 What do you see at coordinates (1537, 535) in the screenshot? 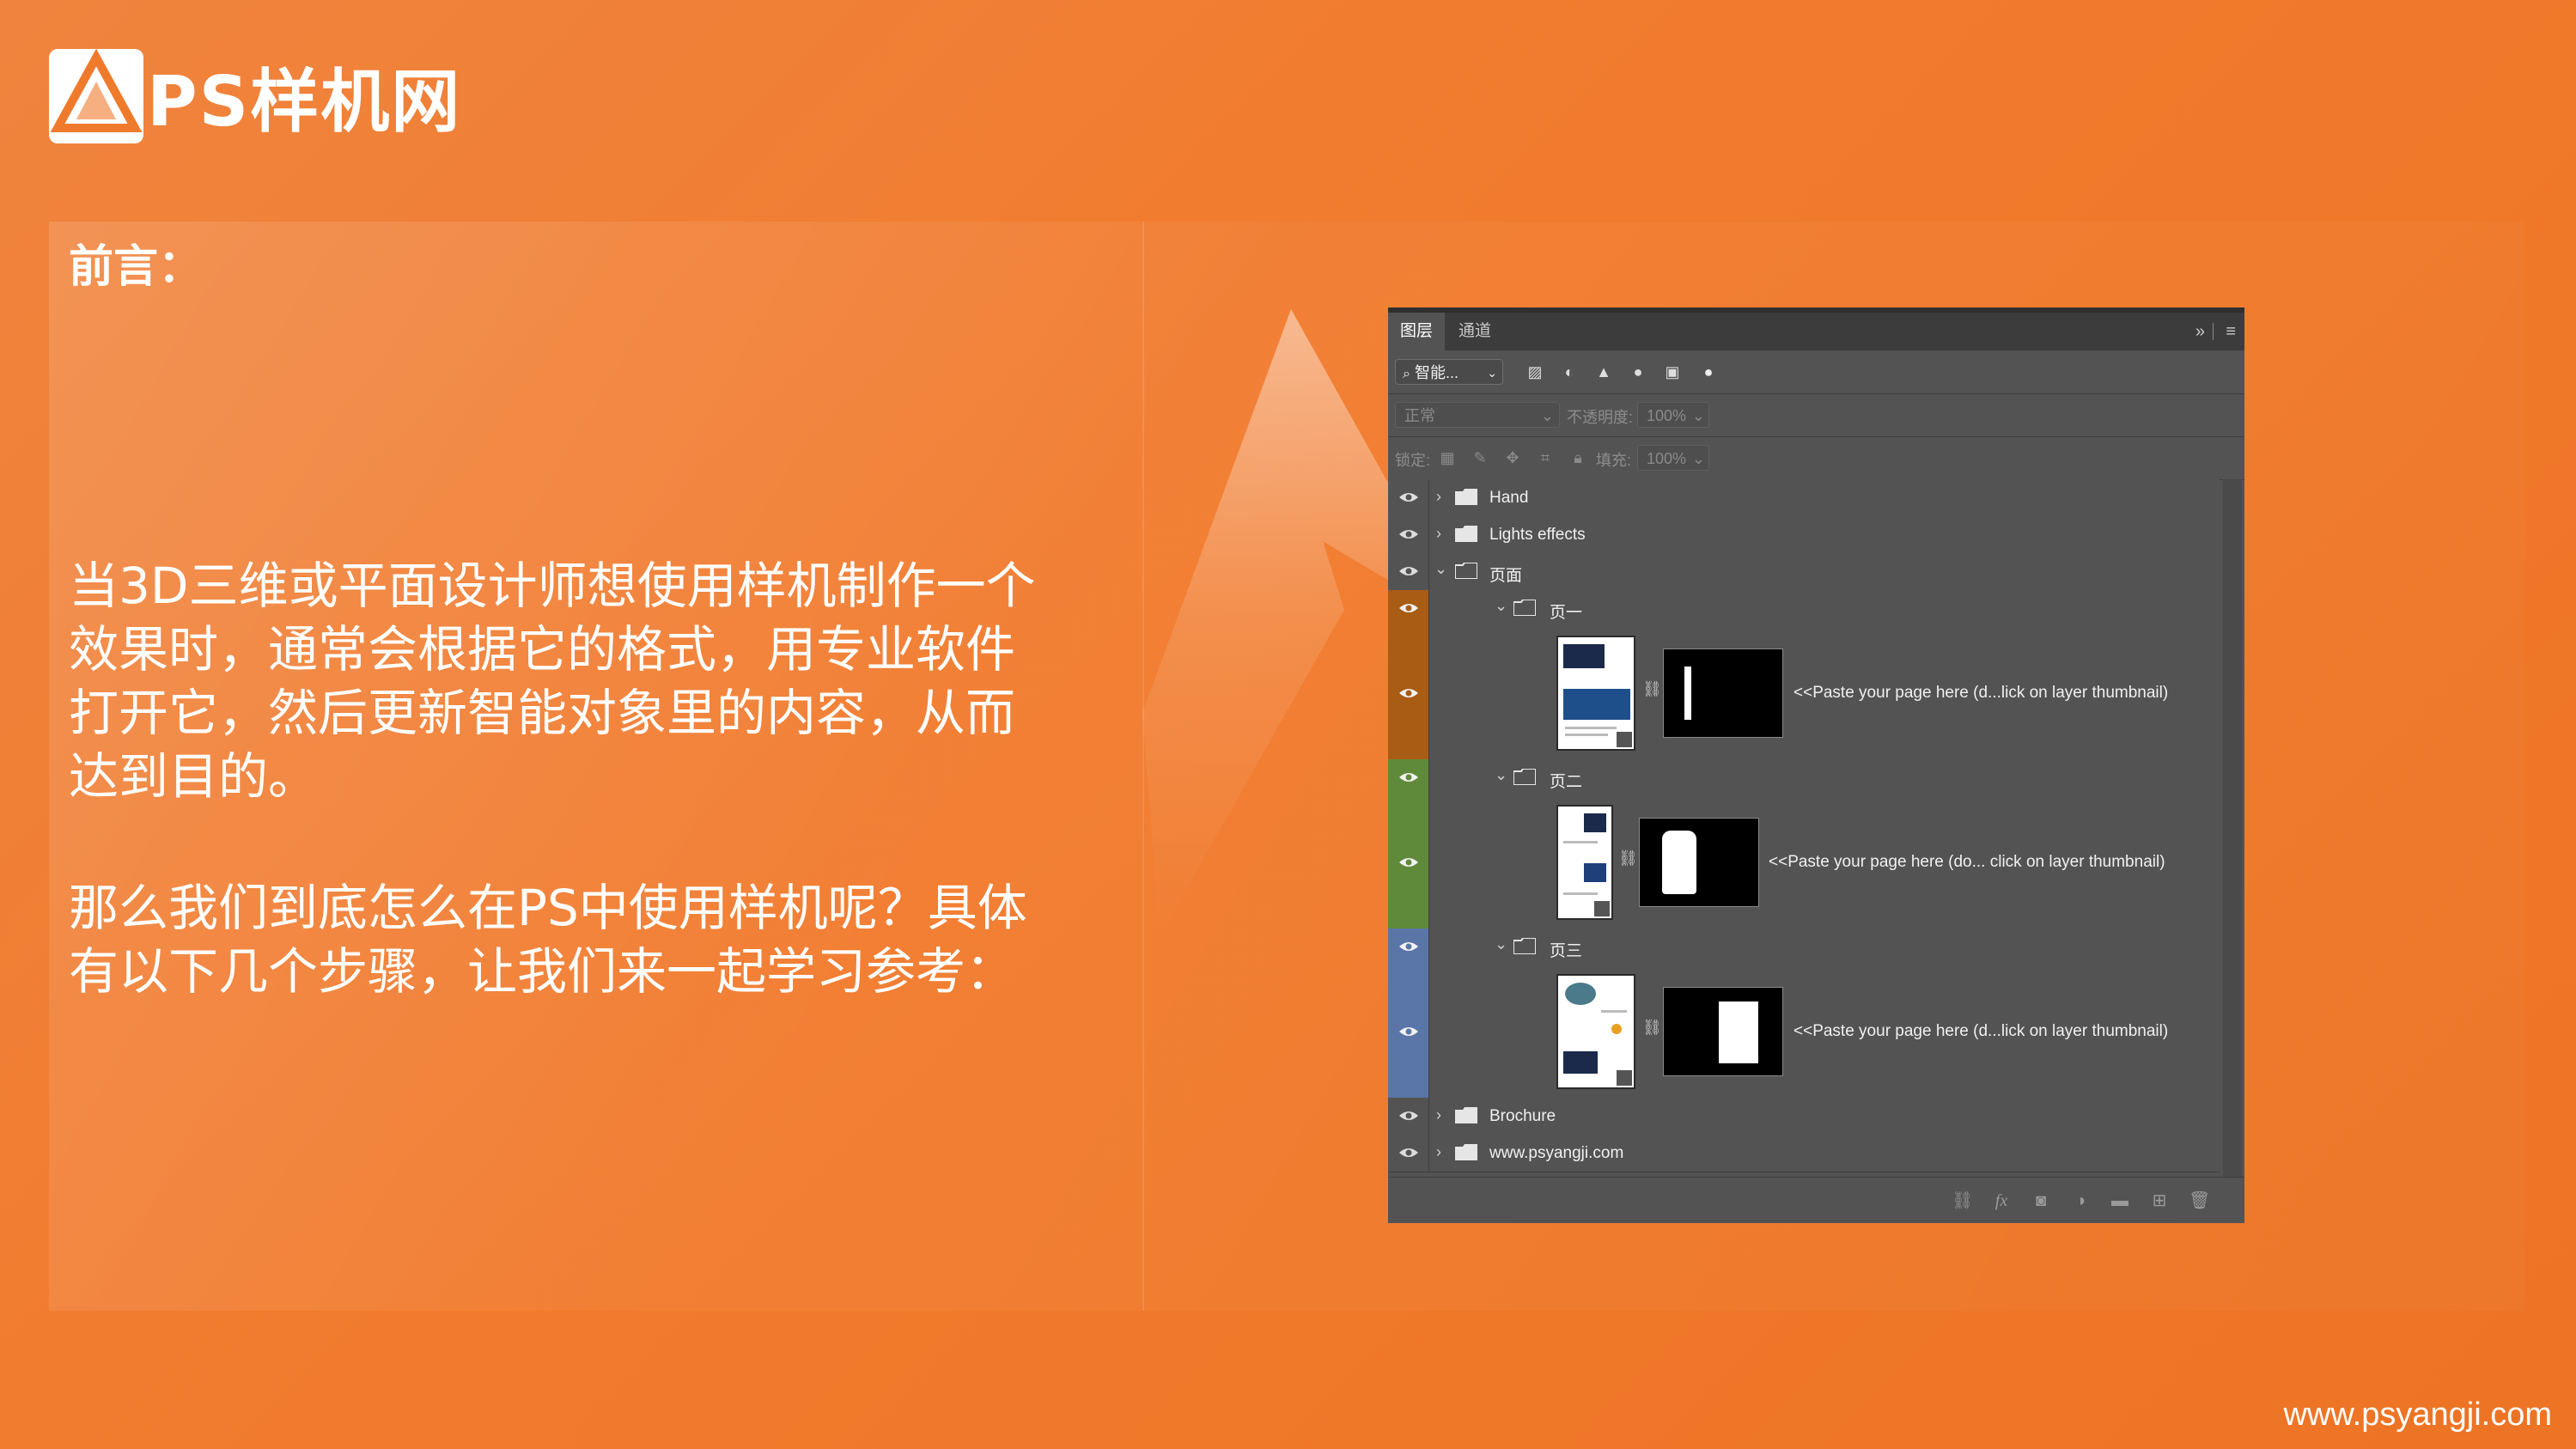
I see `layer-name: Lights effects` at bounding box center [1537, 535].